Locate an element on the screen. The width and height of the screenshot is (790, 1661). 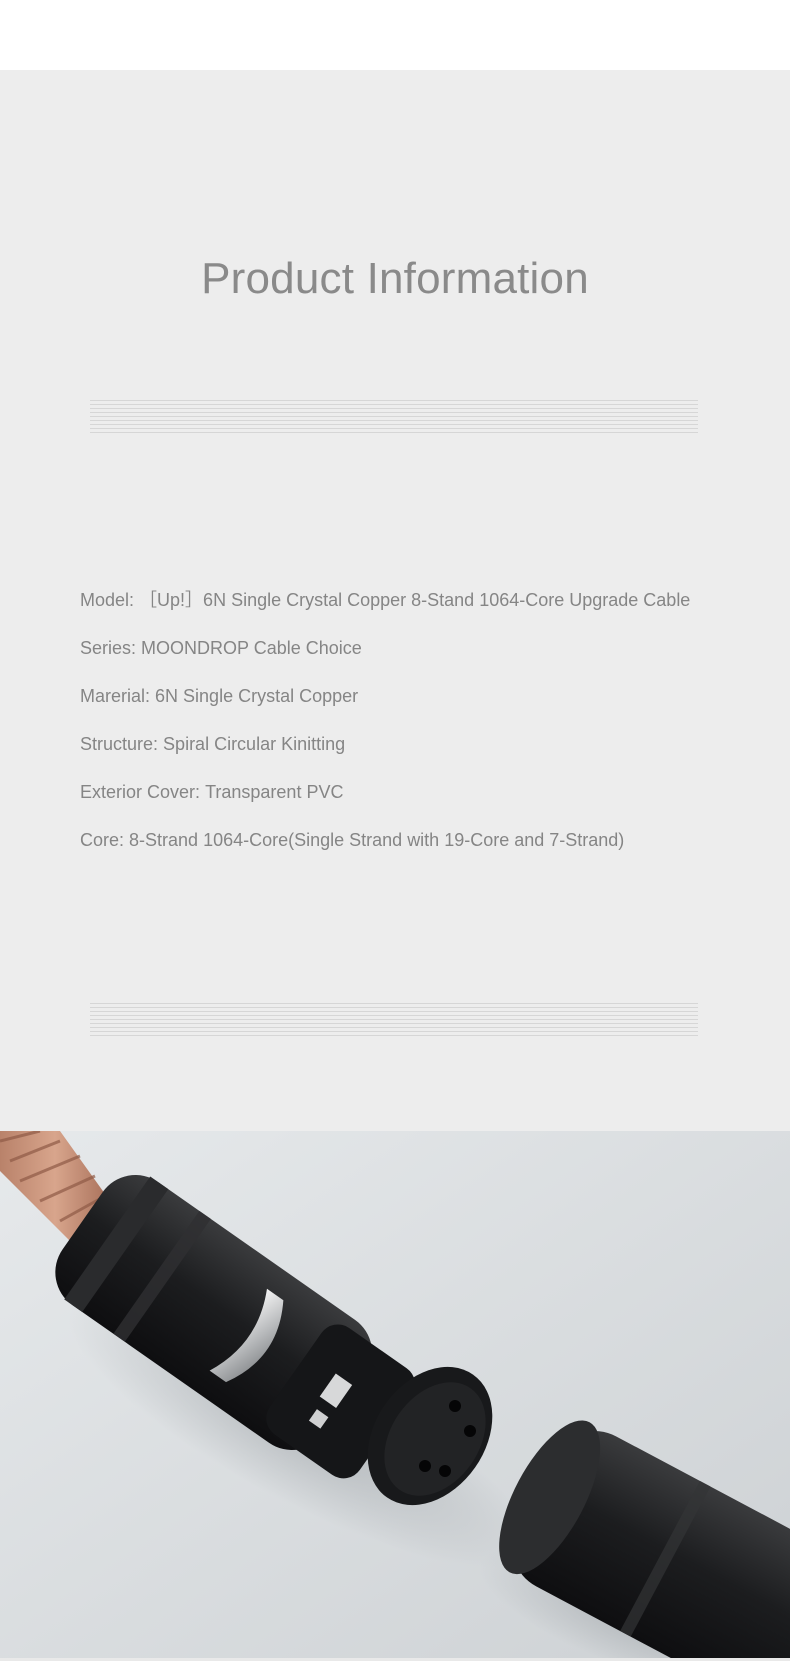
section-title: Product Information is located at coordinates (395, 278).